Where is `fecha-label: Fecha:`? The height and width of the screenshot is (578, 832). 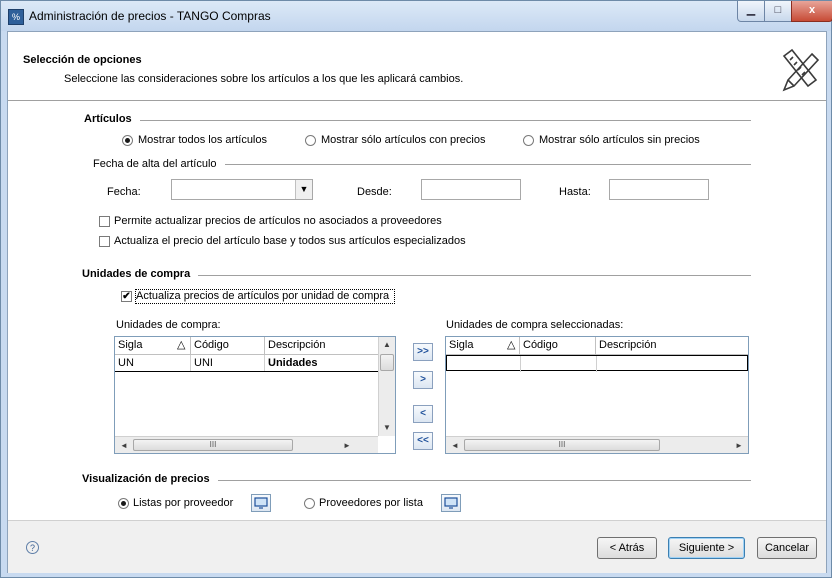 fecha-label: Fecha: is located at coordinates (124, 192).